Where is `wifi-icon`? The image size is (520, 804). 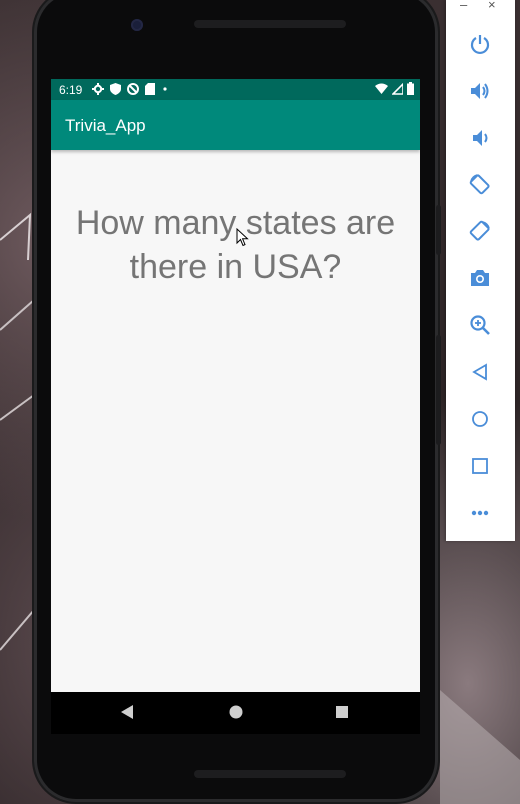 wifi-icon is located at coordinates (381, 88).